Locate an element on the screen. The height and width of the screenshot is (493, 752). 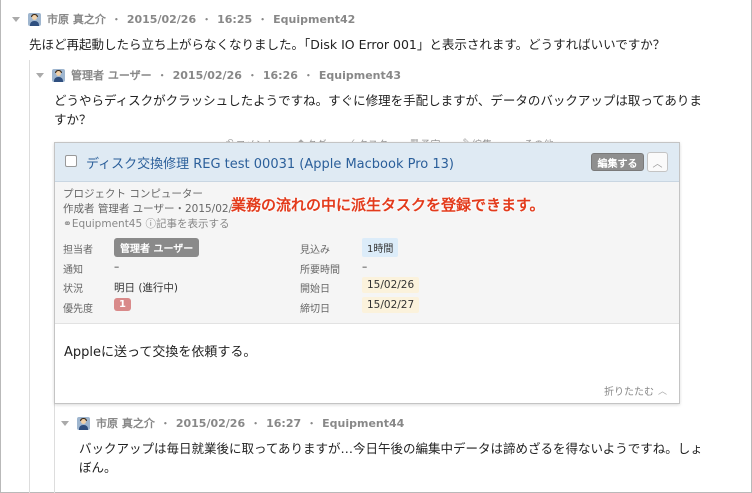
fold-button: 折りたたむ ︿ is located at coordinates (635, 390).